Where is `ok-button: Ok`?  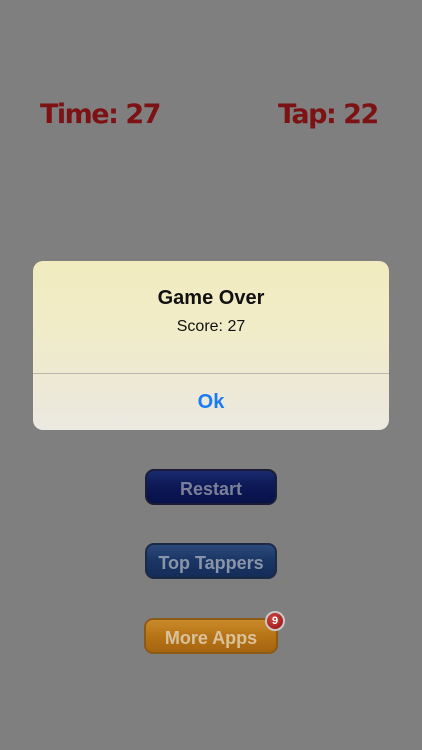
ok-button: Ok is located at coordinates (211, 402).